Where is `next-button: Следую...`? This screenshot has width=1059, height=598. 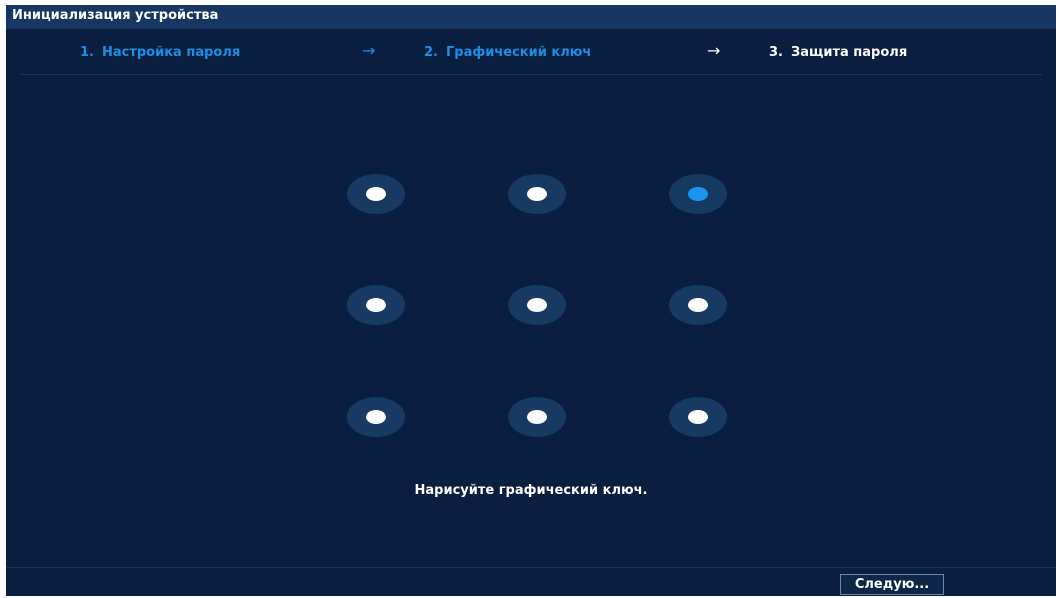
next-button: Следую... is located at coordinates (892, 584).